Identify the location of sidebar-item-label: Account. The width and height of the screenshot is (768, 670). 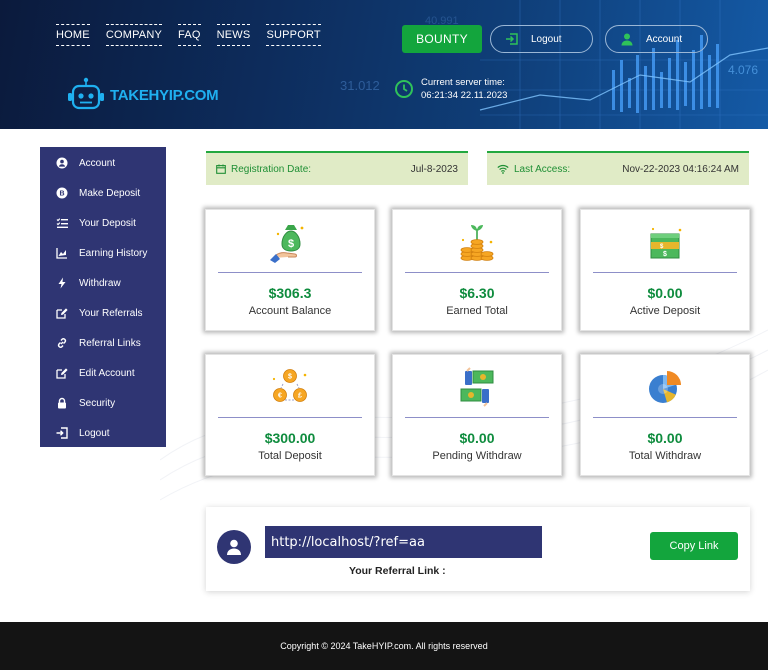
(97, 163).